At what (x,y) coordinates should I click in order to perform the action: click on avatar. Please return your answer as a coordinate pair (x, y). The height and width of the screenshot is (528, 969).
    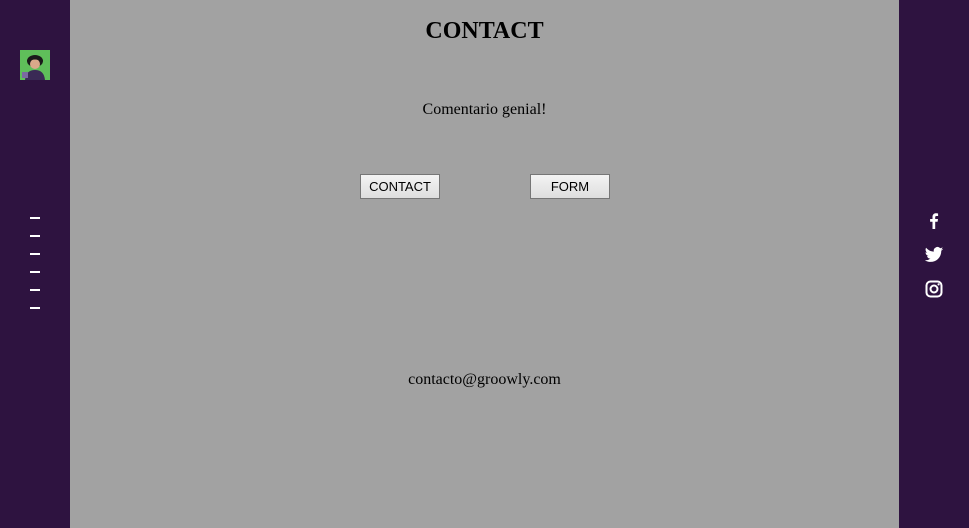
    Looking at the image, I should click on (35, 65).